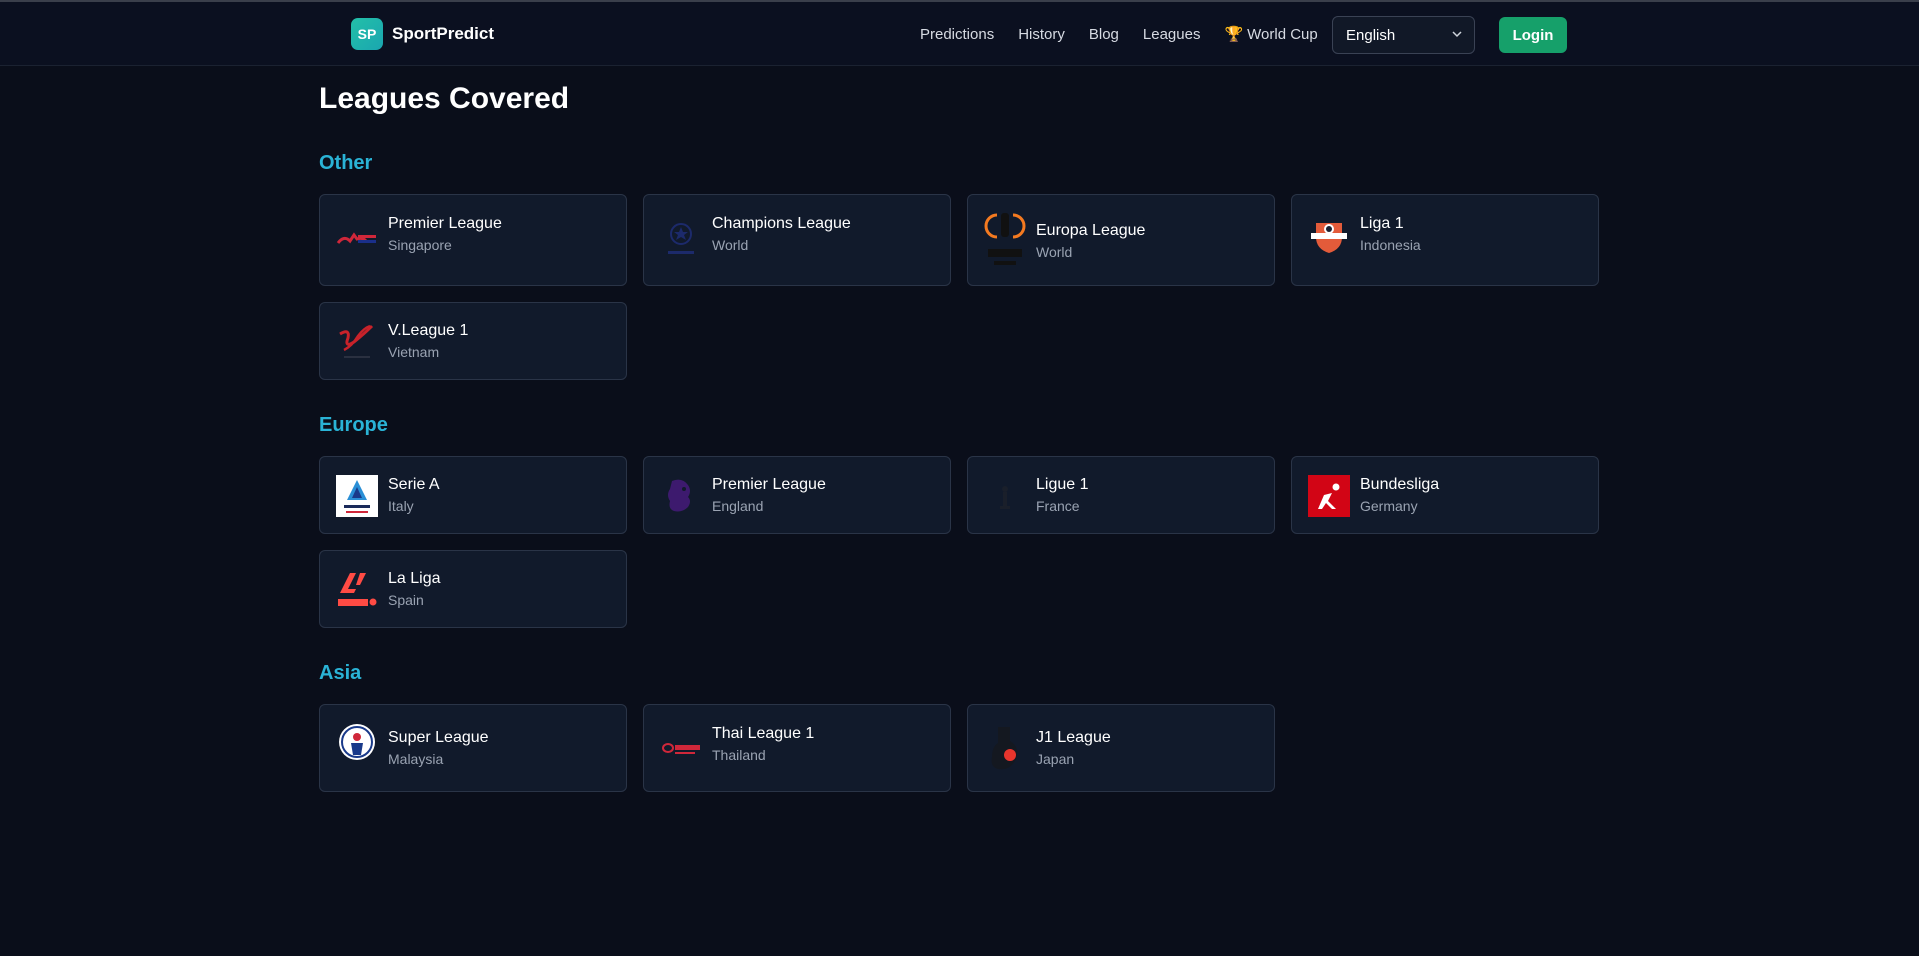  What do you see at coordinates (414, 352) in the screenshot?
I see `league-country: Vietnam` at bounding box center [414, 352].